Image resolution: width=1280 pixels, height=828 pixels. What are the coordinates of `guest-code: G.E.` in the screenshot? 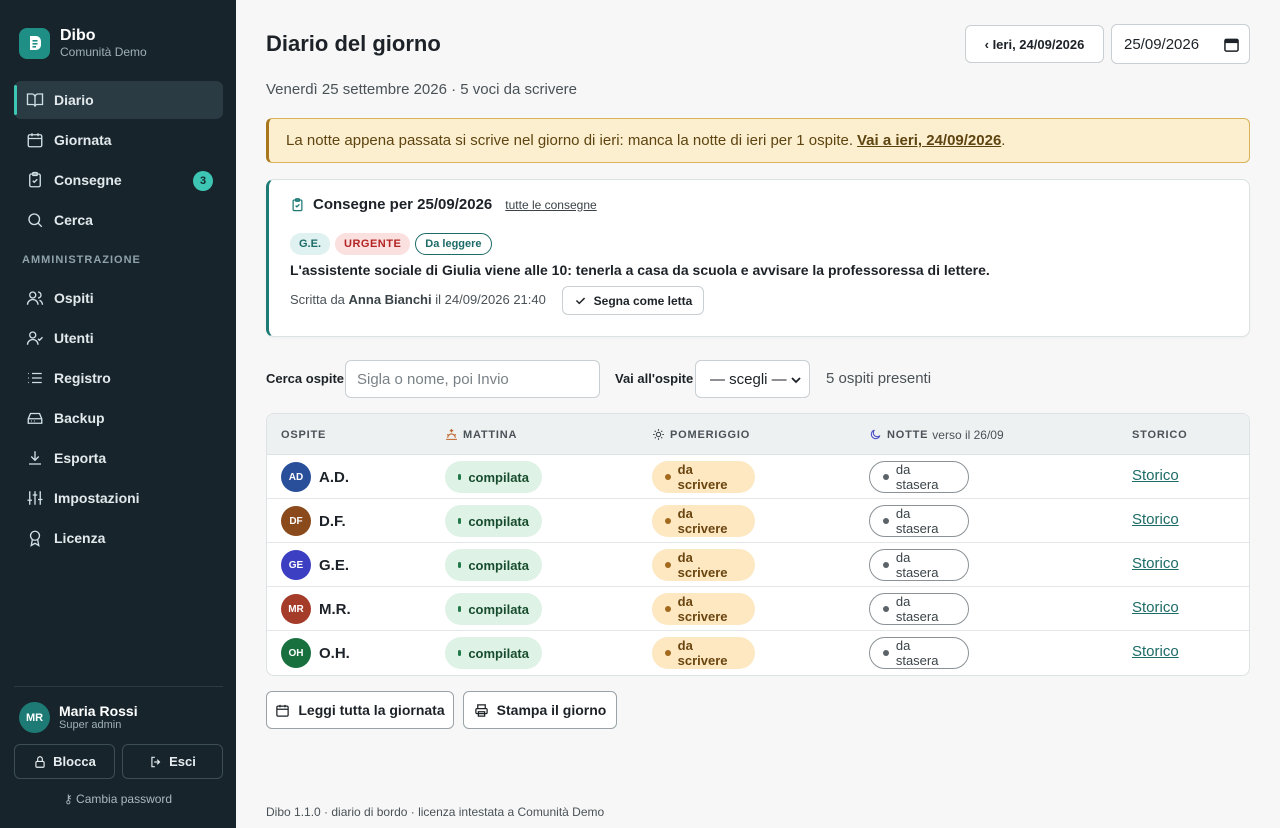 It's located at (334, 565).